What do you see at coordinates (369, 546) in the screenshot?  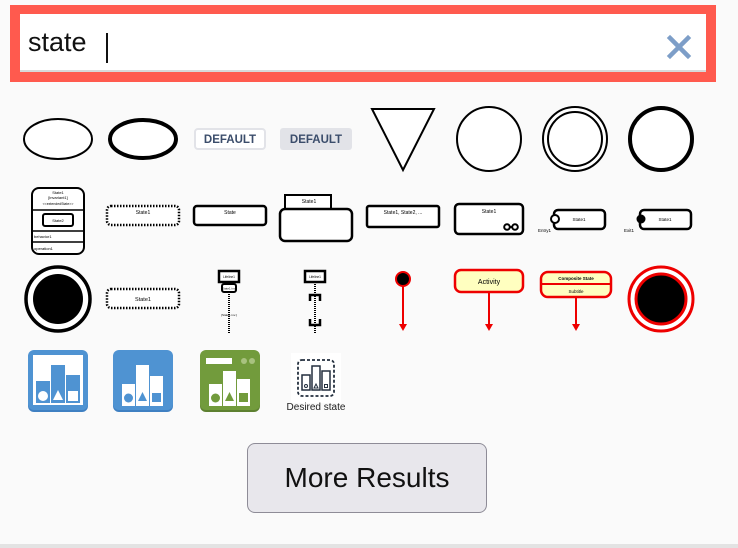 I see `bottom-divider` at bounding box center [369, 546].